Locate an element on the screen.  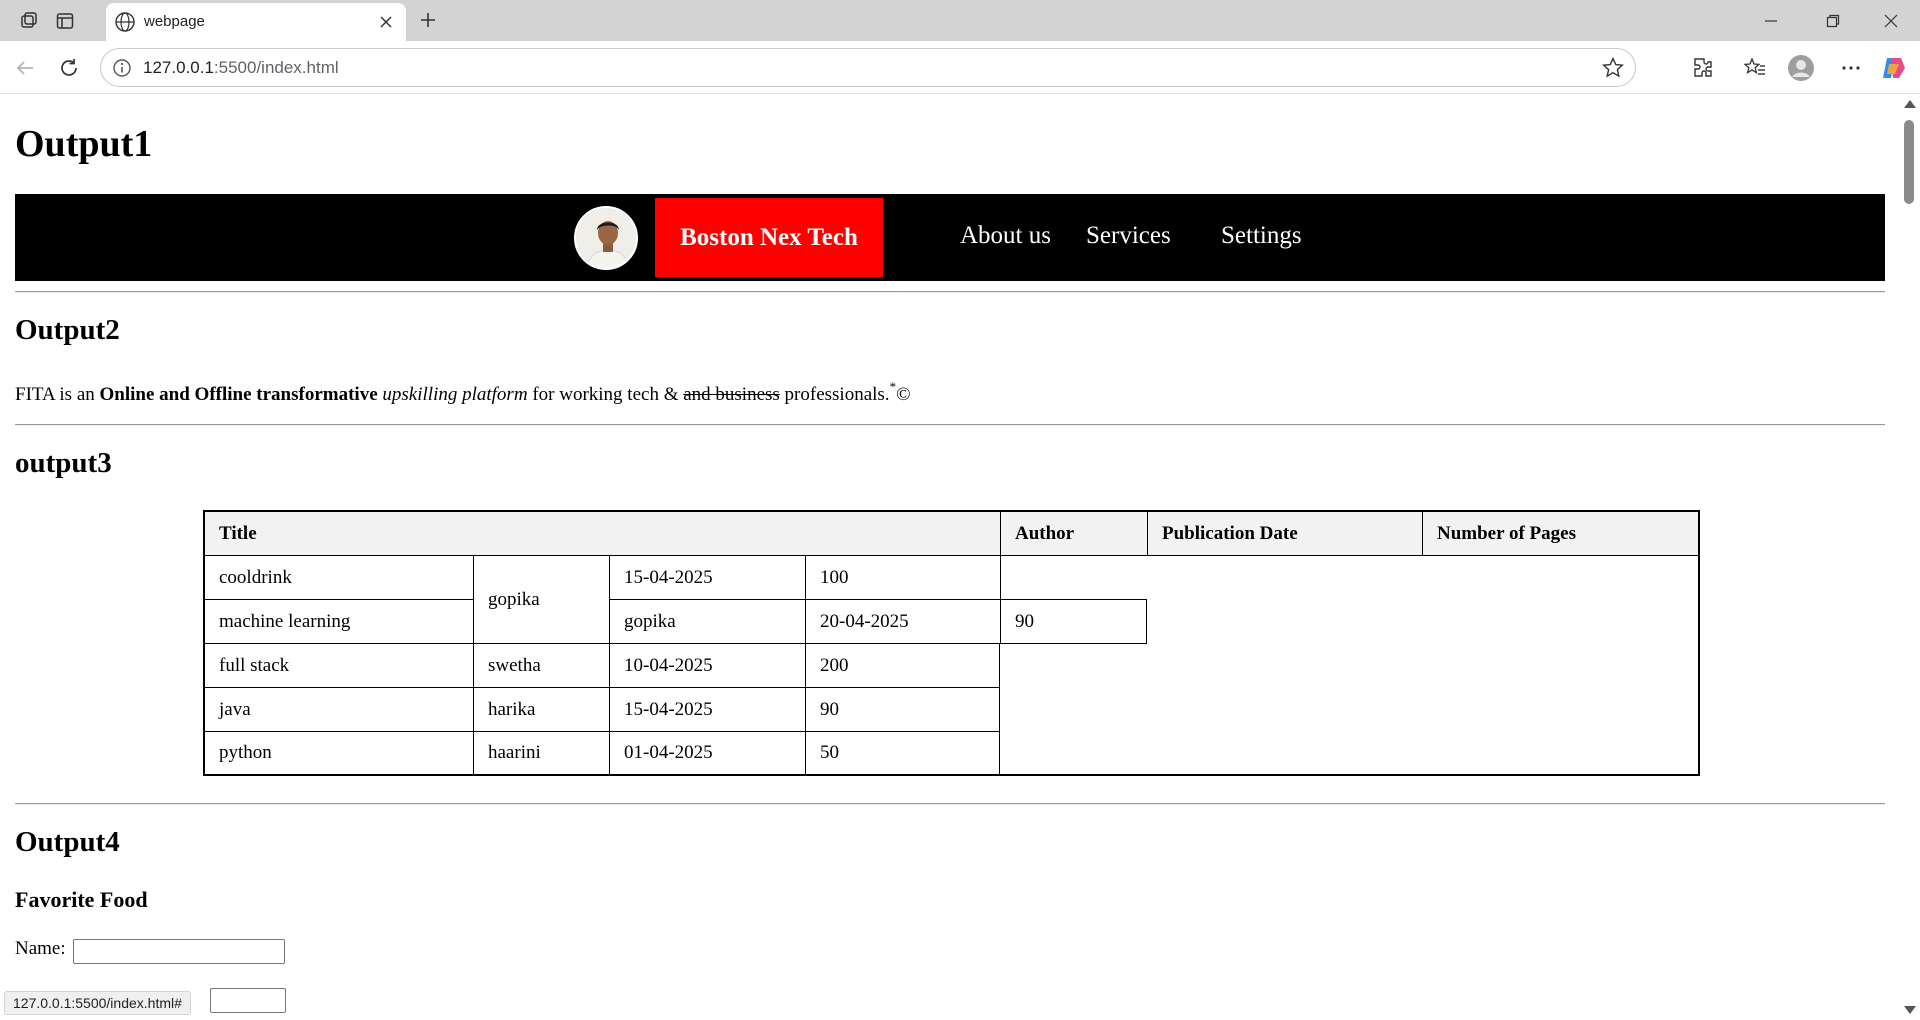
table-cell-pages: 200 is located at coordinates (902, 666).